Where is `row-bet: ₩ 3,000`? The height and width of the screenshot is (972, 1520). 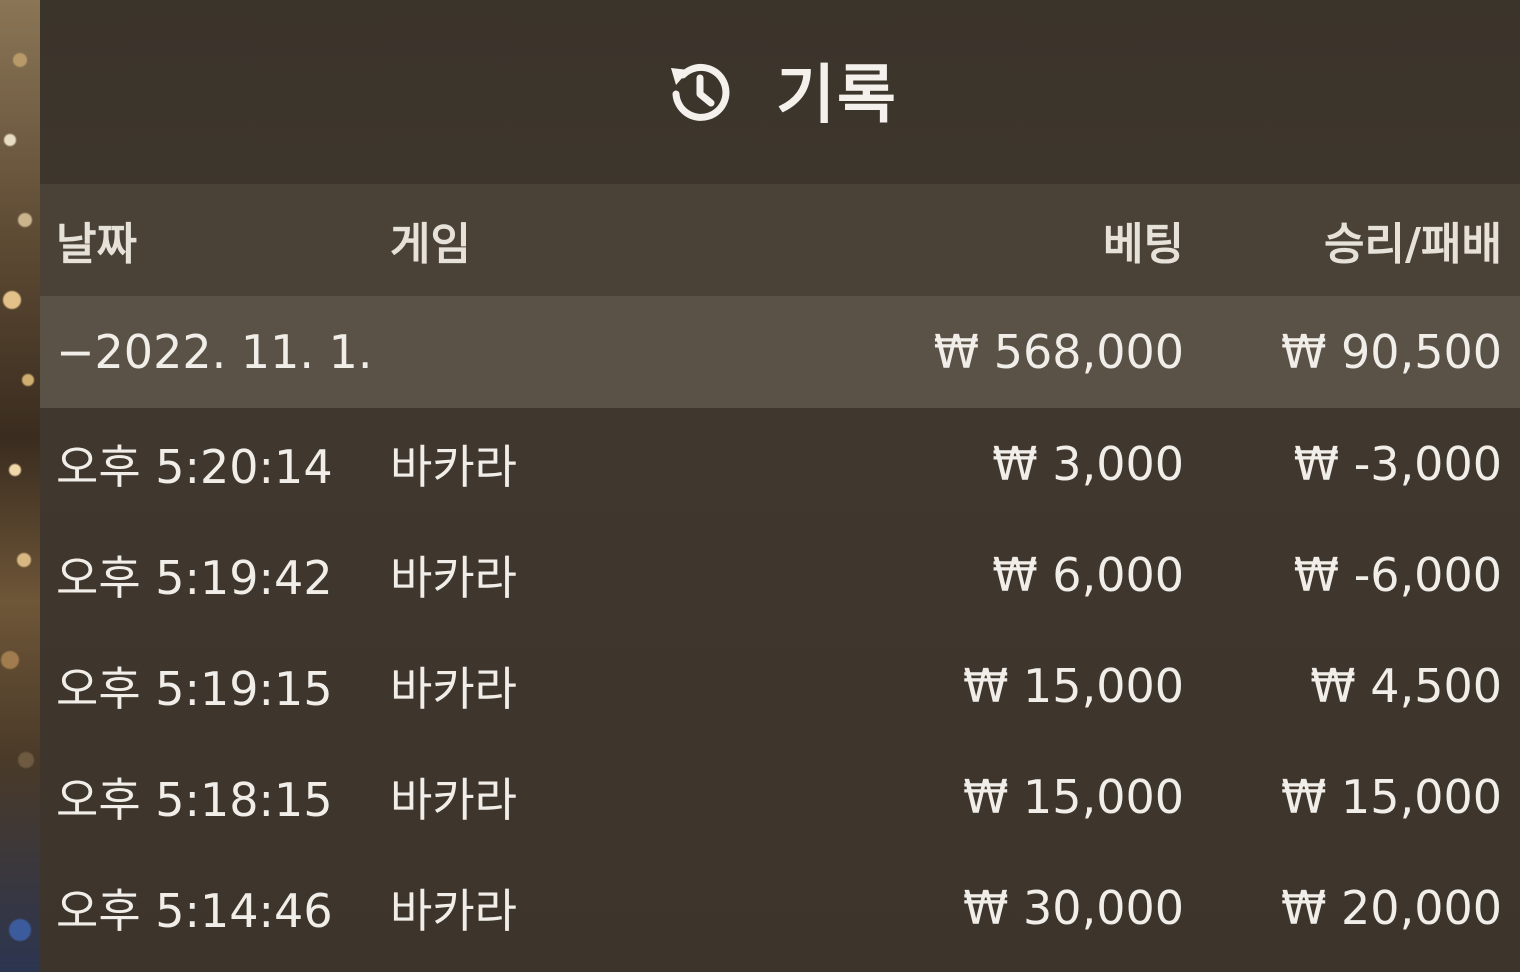
row-bet: ₩ 3,000 is located at coordinates (1088, 463).